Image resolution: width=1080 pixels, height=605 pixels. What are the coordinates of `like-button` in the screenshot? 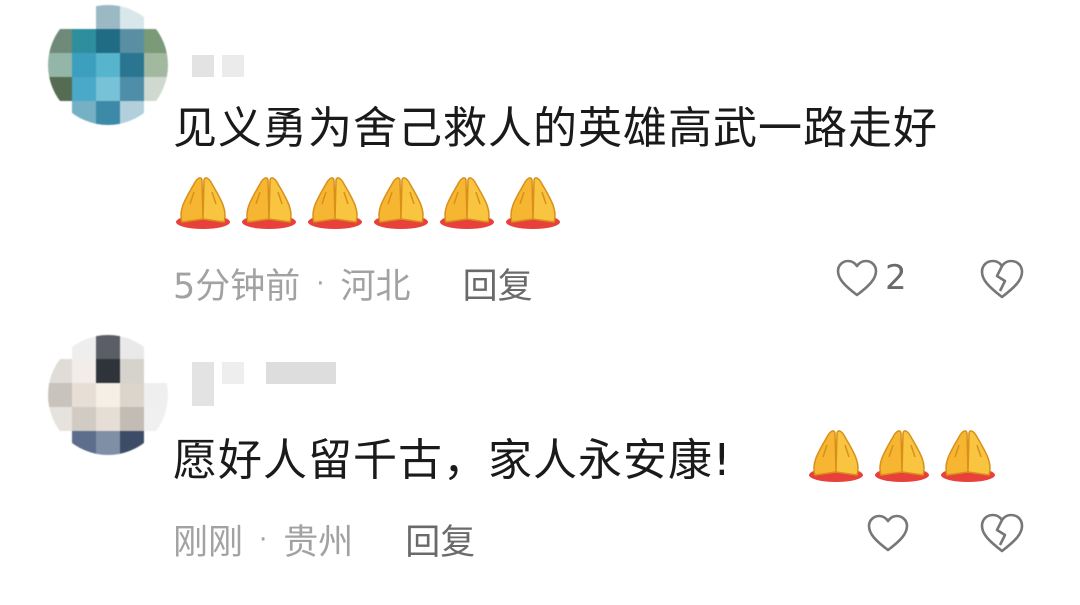 It's located at (888, 533).